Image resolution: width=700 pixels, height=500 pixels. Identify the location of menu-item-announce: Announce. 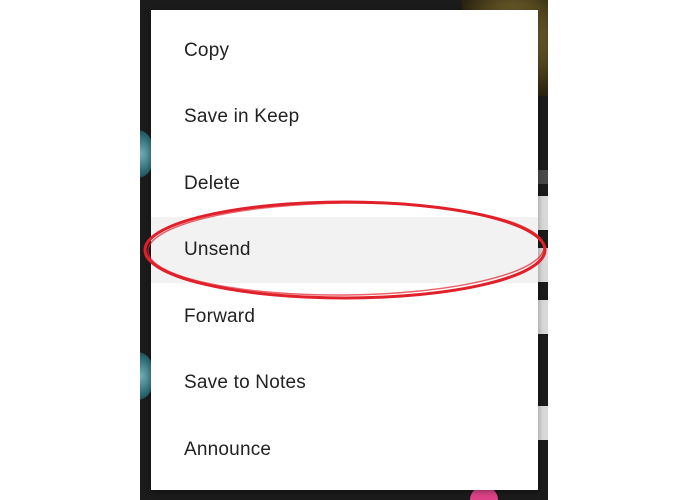
(344, 450).